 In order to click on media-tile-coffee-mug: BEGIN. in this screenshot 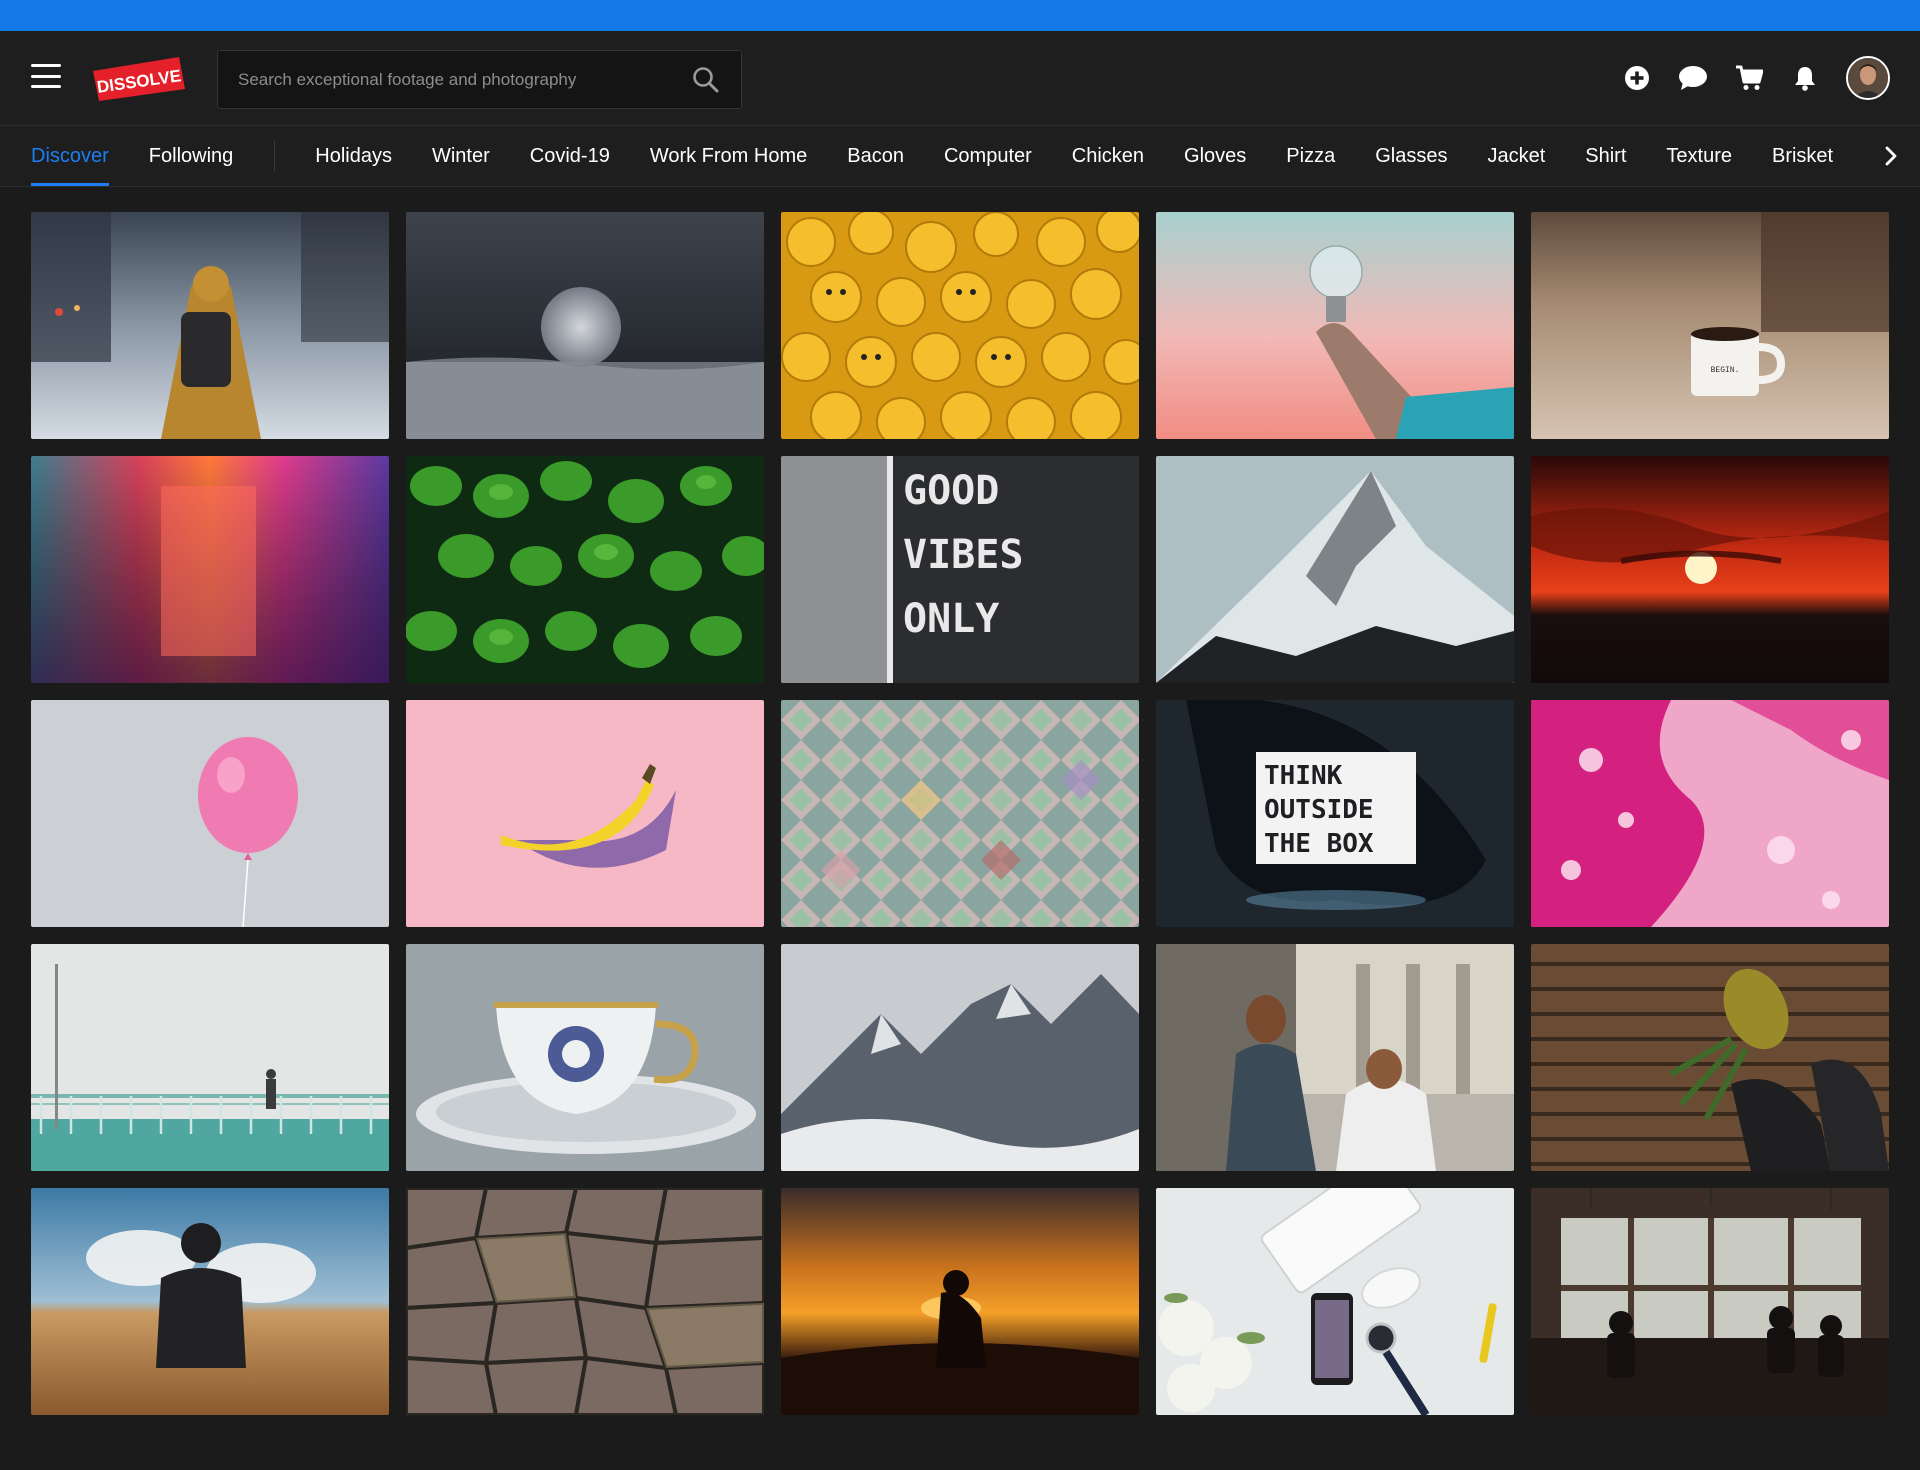, I will do `click(1710, 325)`.